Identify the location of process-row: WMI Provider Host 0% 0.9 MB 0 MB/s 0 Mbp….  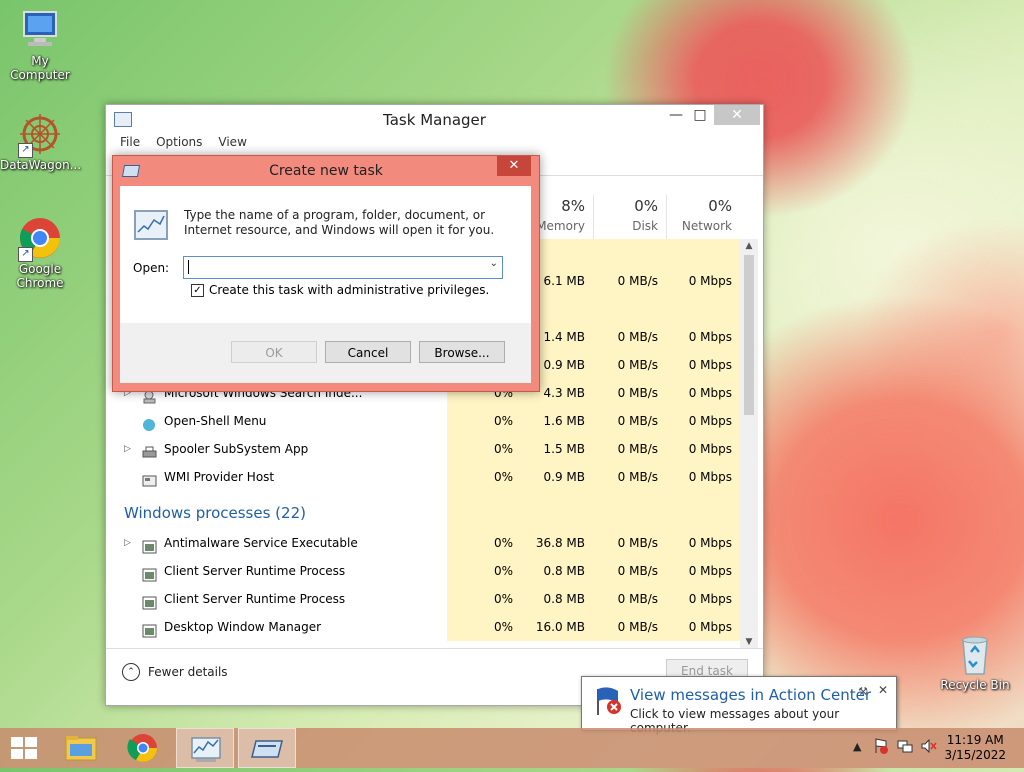
(423, 477).